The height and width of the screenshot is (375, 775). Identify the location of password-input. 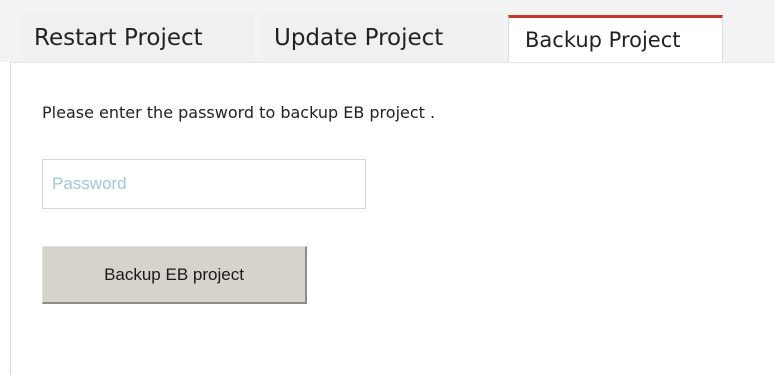
(204, 184).